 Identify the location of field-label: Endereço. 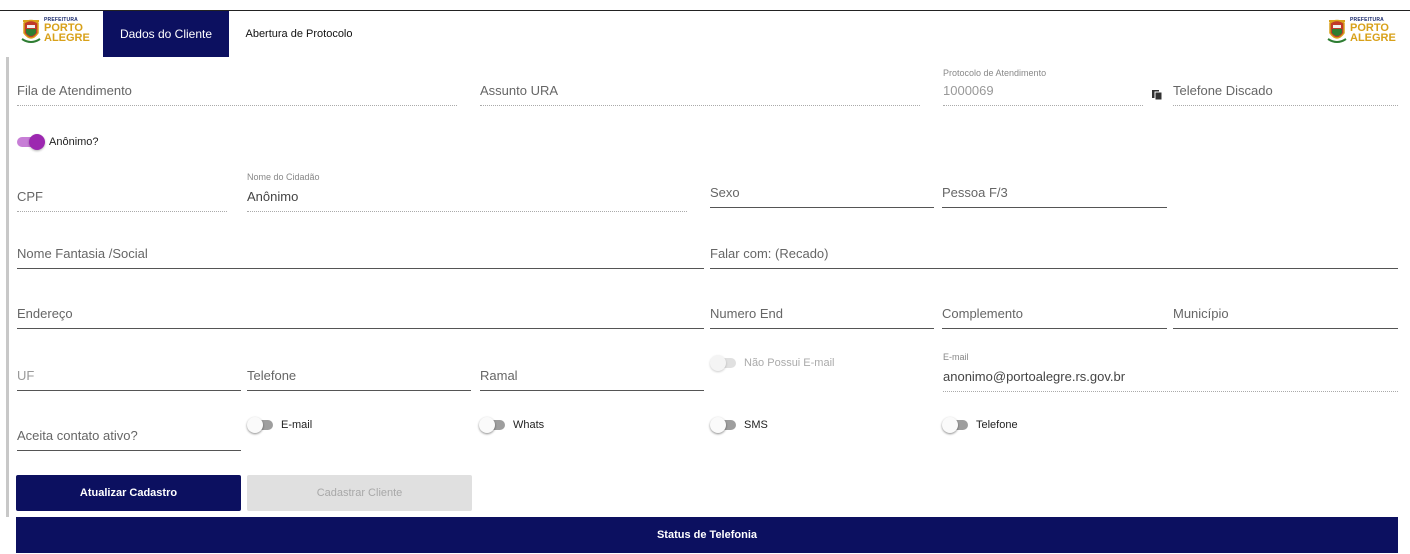
(45, 313).